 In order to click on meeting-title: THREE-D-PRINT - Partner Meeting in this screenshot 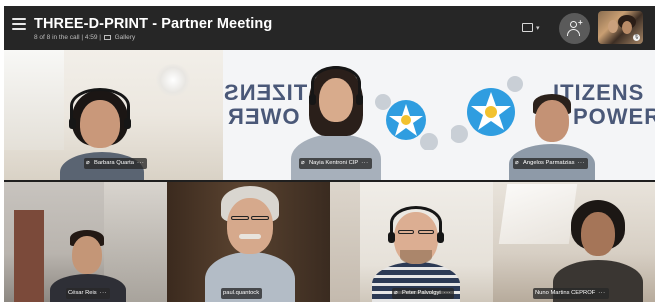, I will do `click(153, 24)`.